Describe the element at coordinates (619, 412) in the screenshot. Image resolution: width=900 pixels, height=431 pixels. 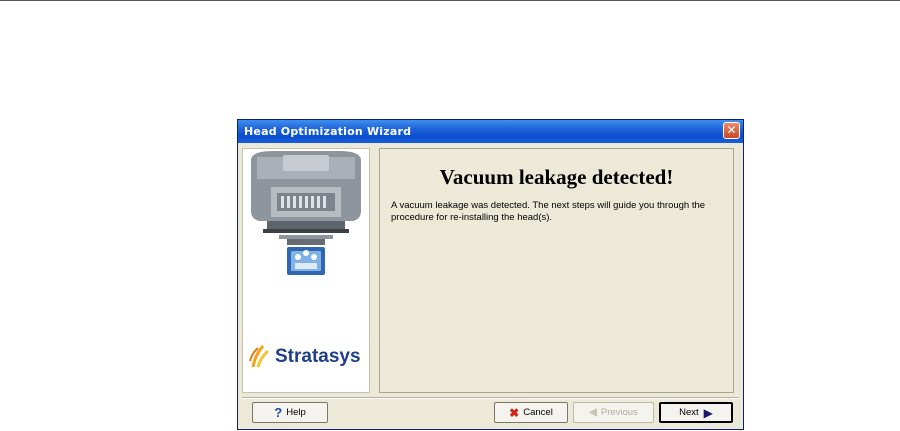
I see `previous-button-label: Previous` at that location.